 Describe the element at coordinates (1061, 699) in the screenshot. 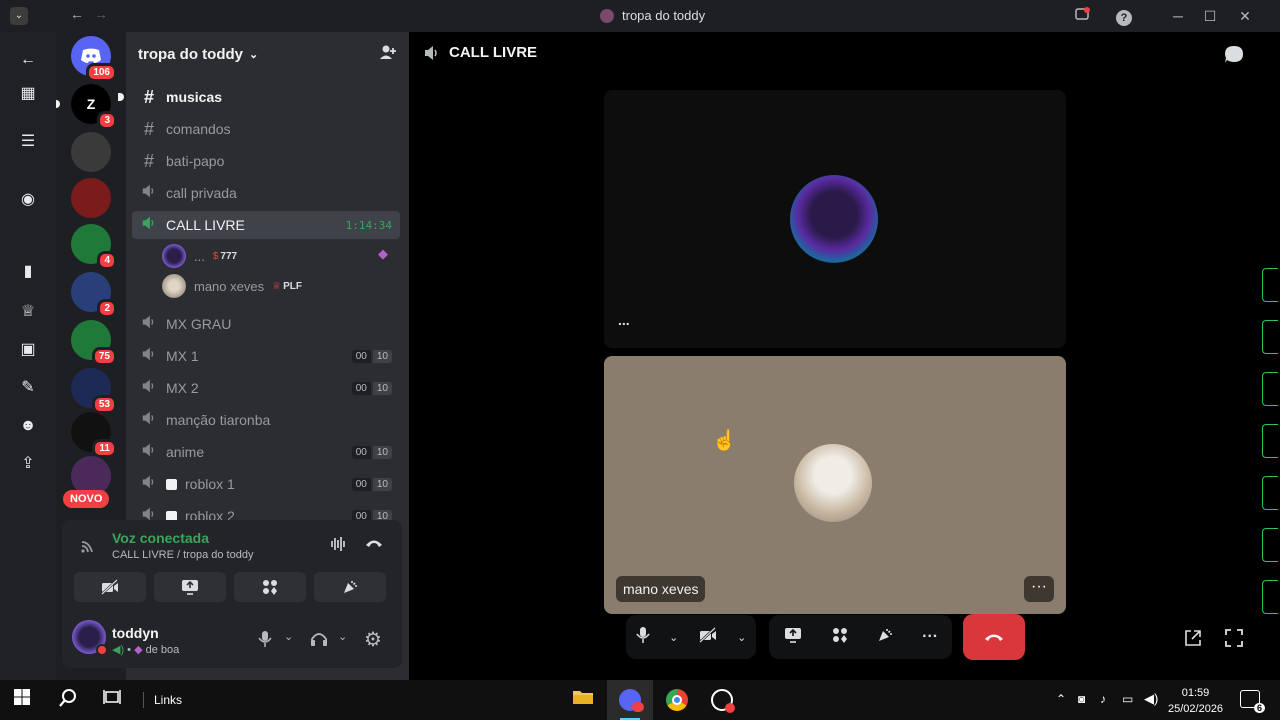

I see `chevron-up-icon: ⌃` at that location.